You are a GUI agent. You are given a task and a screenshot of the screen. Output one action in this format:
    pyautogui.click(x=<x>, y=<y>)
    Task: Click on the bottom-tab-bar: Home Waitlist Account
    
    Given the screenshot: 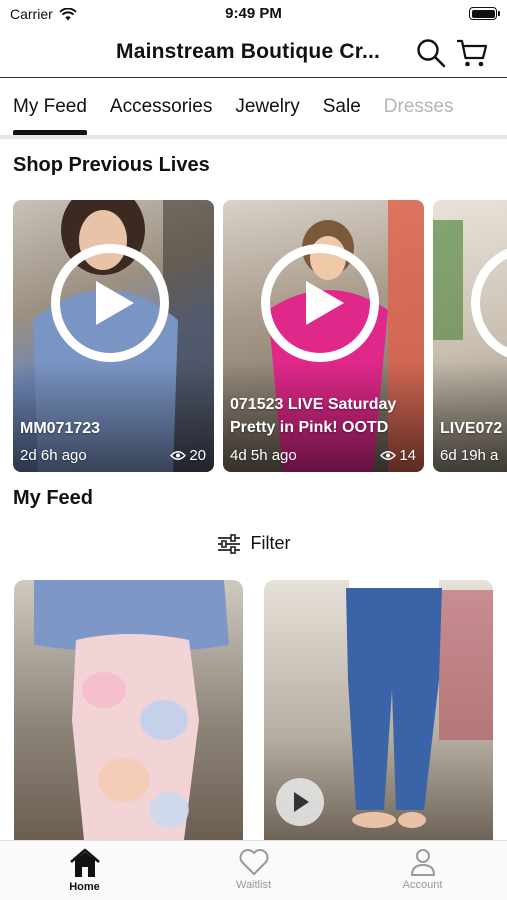 What is the action you would take?
    pyautogui.click(x=253, y=870)
    